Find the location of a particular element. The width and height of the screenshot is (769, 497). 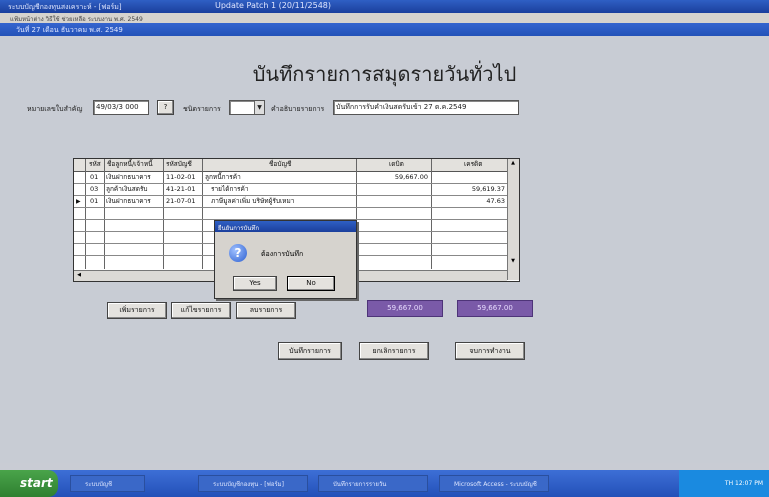

col-account: รหัสบัญชี is located at coordinates (179, 164).